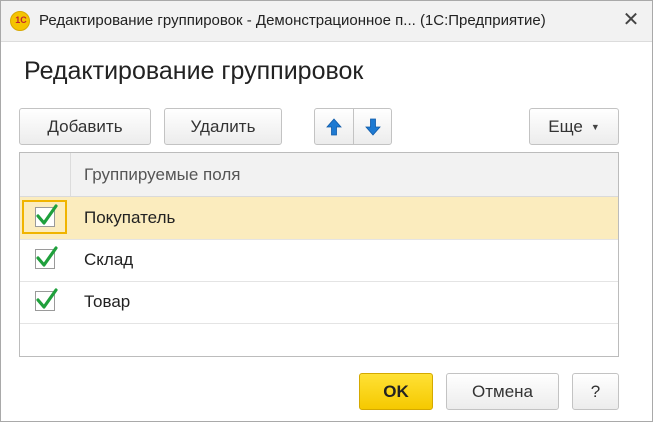 This screenshot has height=422, width=653. What do you see at coordinates (565, 126) in the screenshot?
I see `more-label: Еще` at bounding box center [565, 126].